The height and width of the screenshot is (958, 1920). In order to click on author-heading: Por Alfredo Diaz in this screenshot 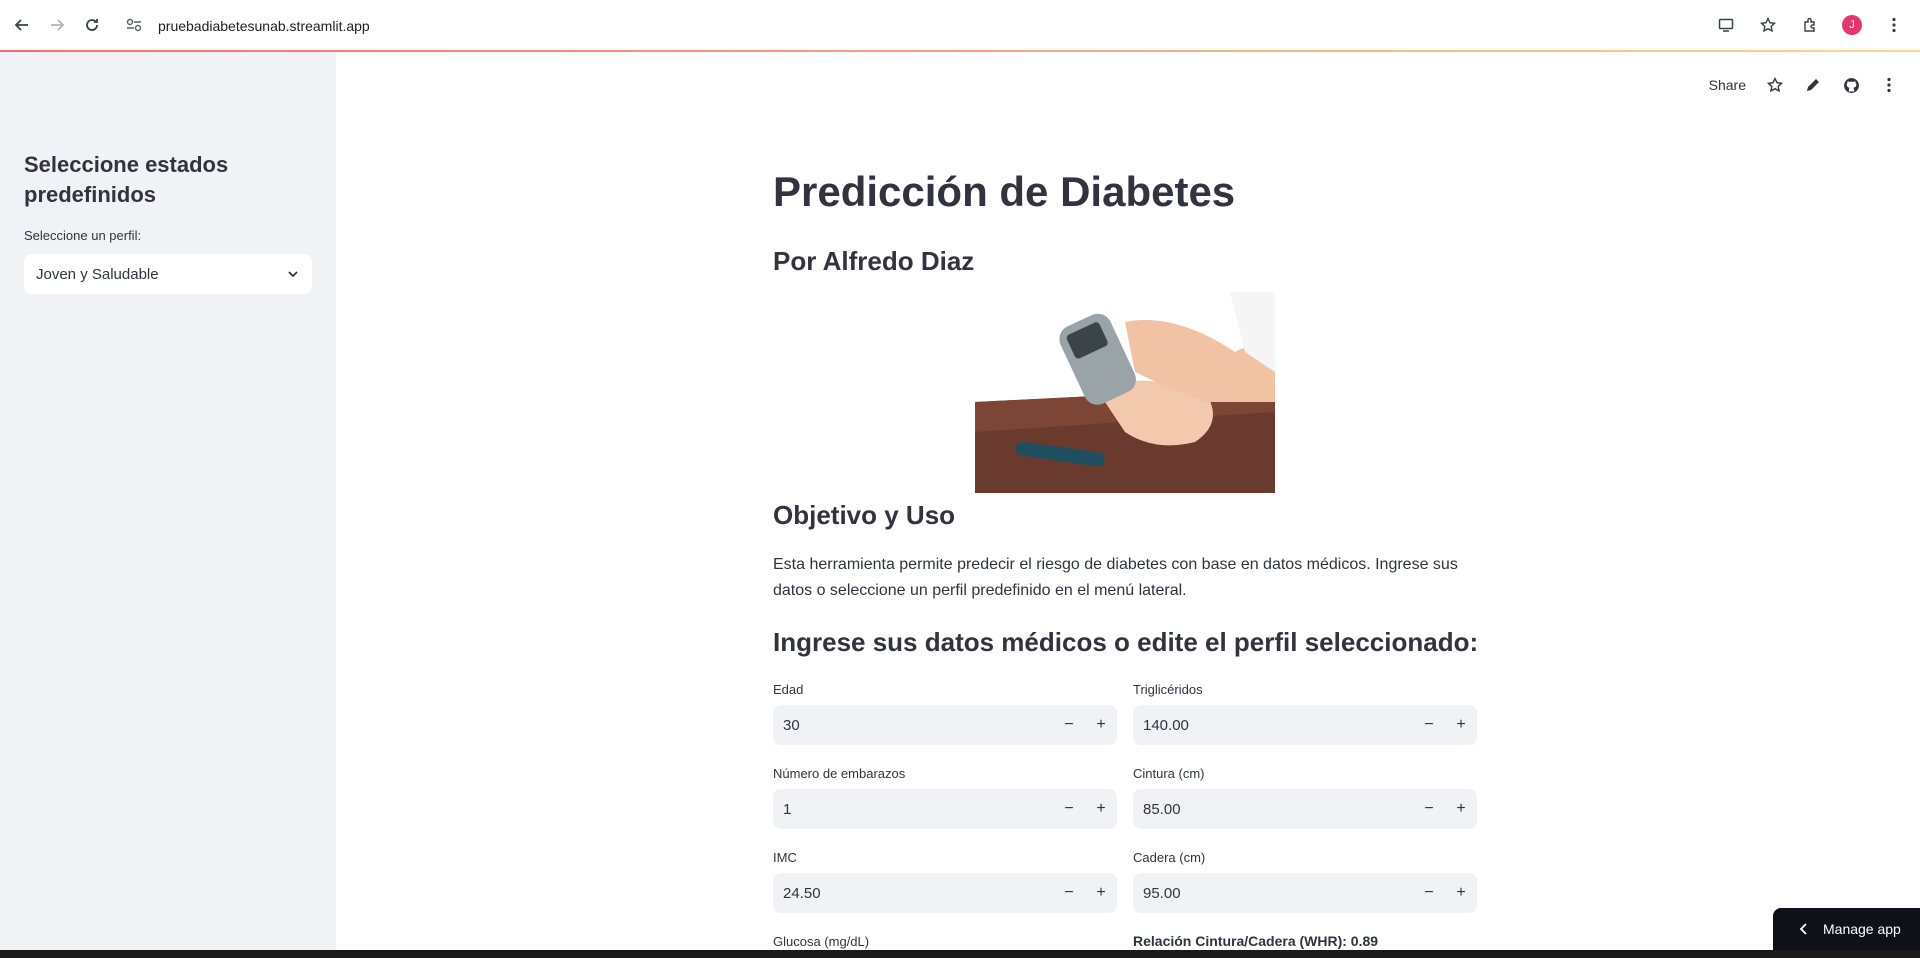, I will do `click(874, 261)`.